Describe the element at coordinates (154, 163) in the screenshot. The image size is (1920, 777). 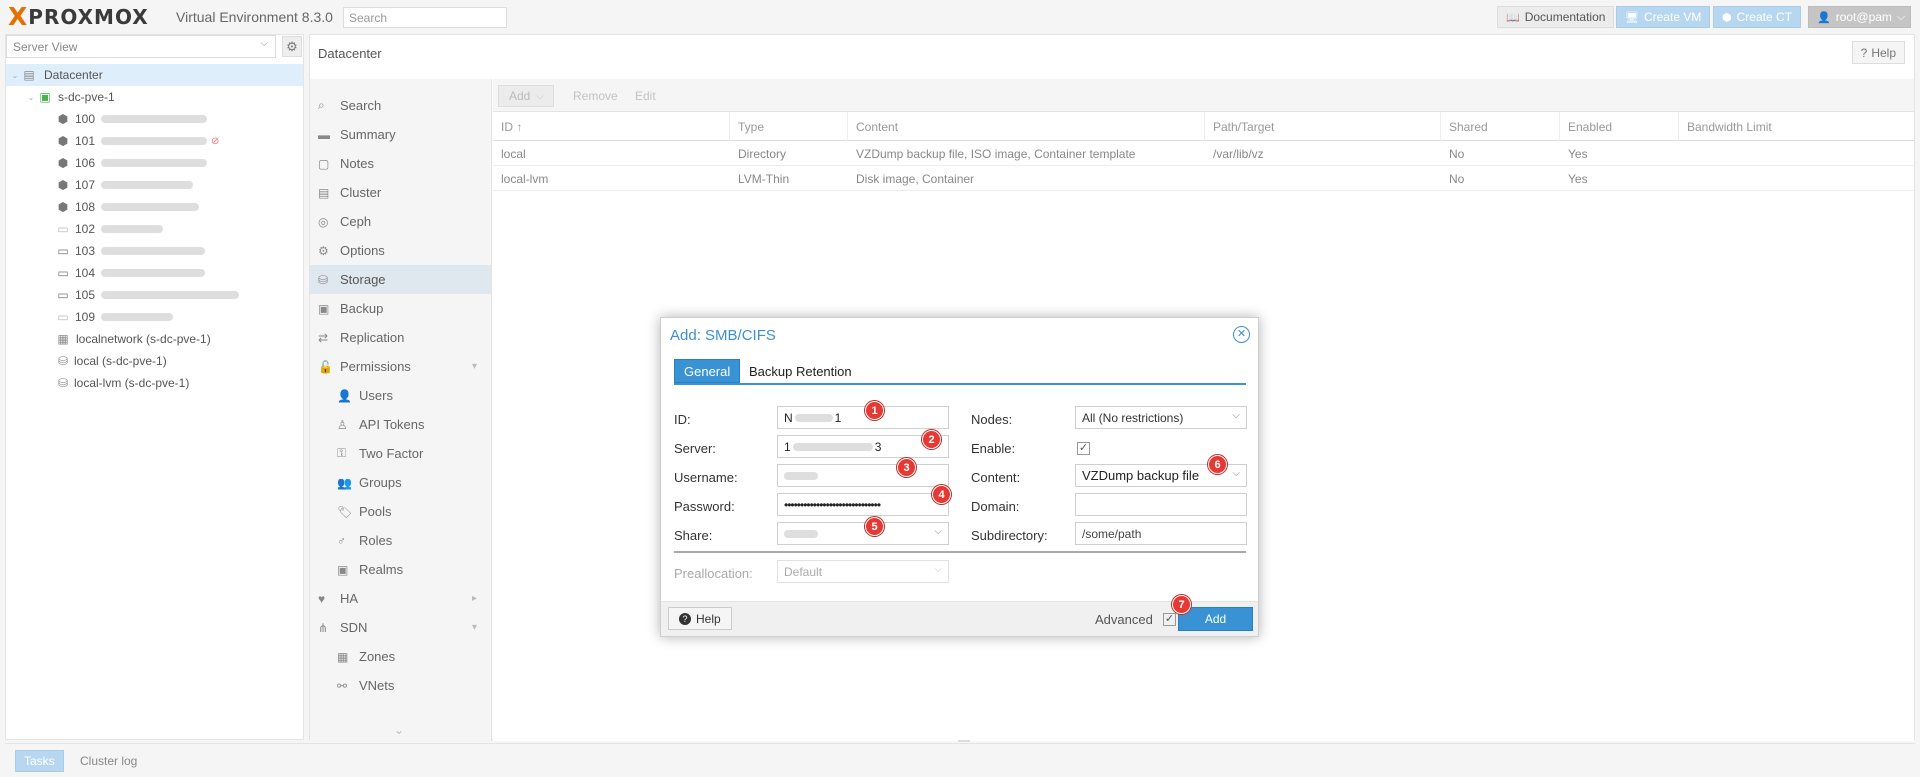
I see `tree-item-guest: ⬢ 106` at that location.